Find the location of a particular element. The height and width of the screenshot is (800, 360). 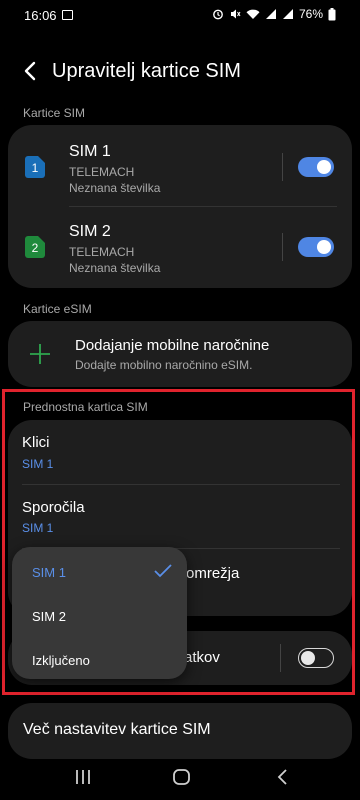

sim-row-2: 2 SIM 2 TELEMACH Neznana številka is located at coordinates (180, 247).